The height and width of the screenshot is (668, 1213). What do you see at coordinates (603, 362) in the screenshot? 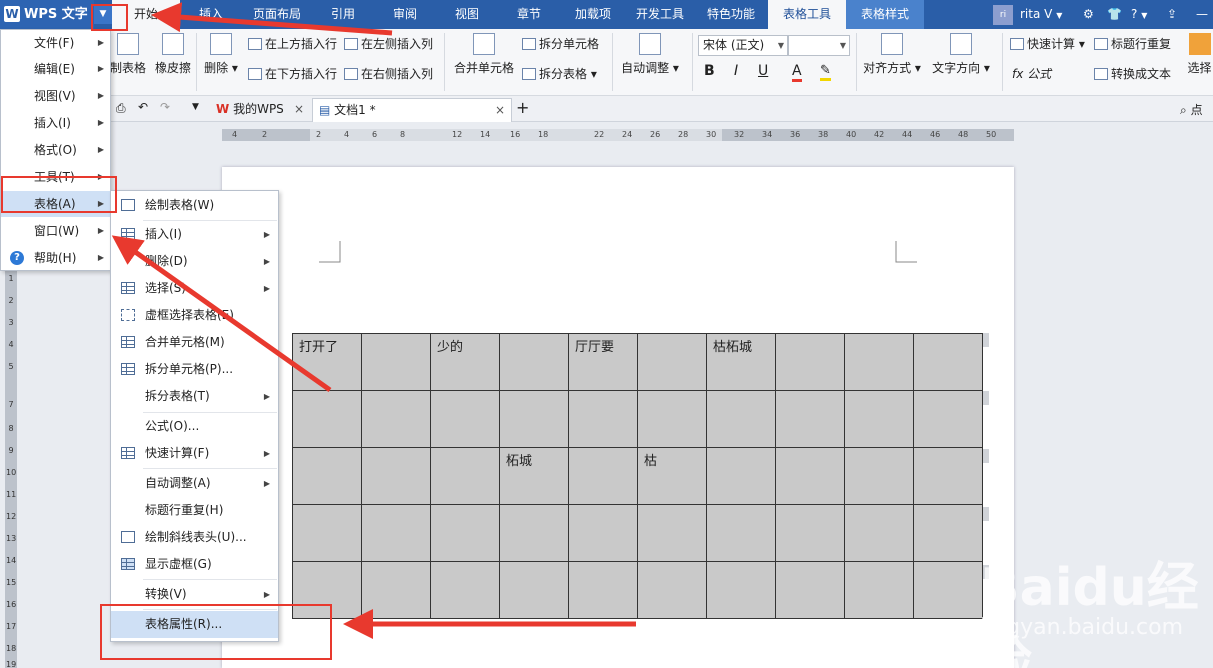
I see `table-cell: 厅厅要` at bounding box center [603, 362].